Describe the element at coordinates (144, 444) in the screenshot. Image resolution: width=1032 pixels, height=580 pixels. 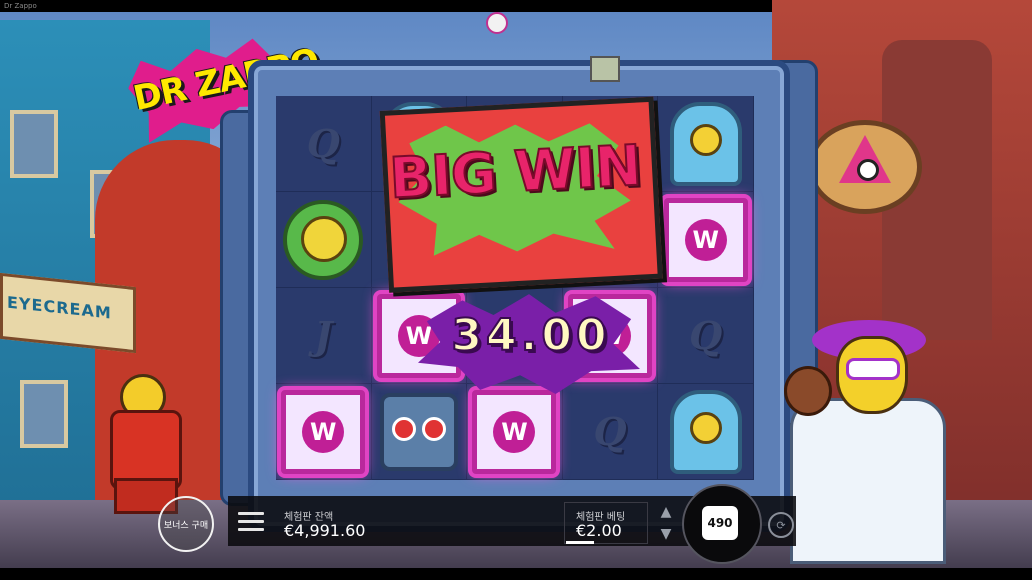
I see `red-suit-character` at that location.